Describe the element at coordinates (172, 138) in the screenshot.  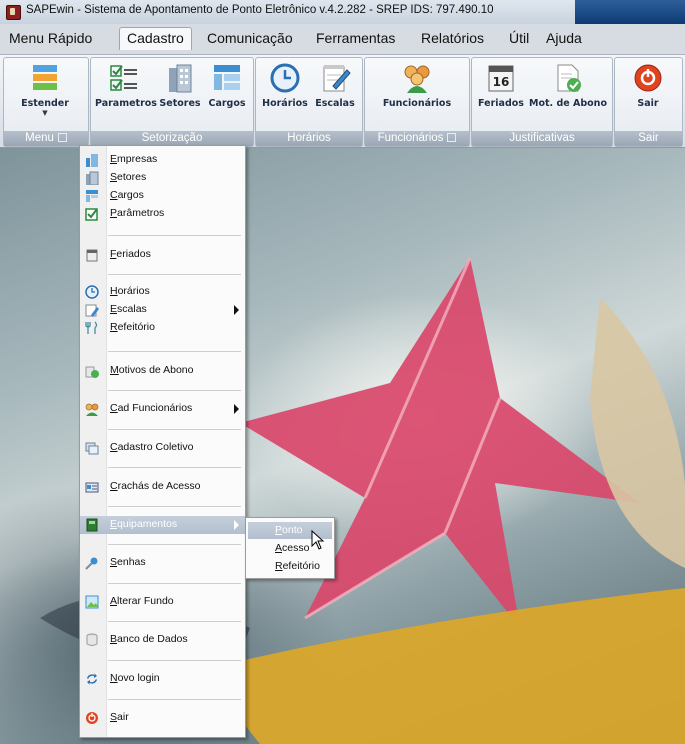
I see `group-label-setorizacao: Setorização` at that location.